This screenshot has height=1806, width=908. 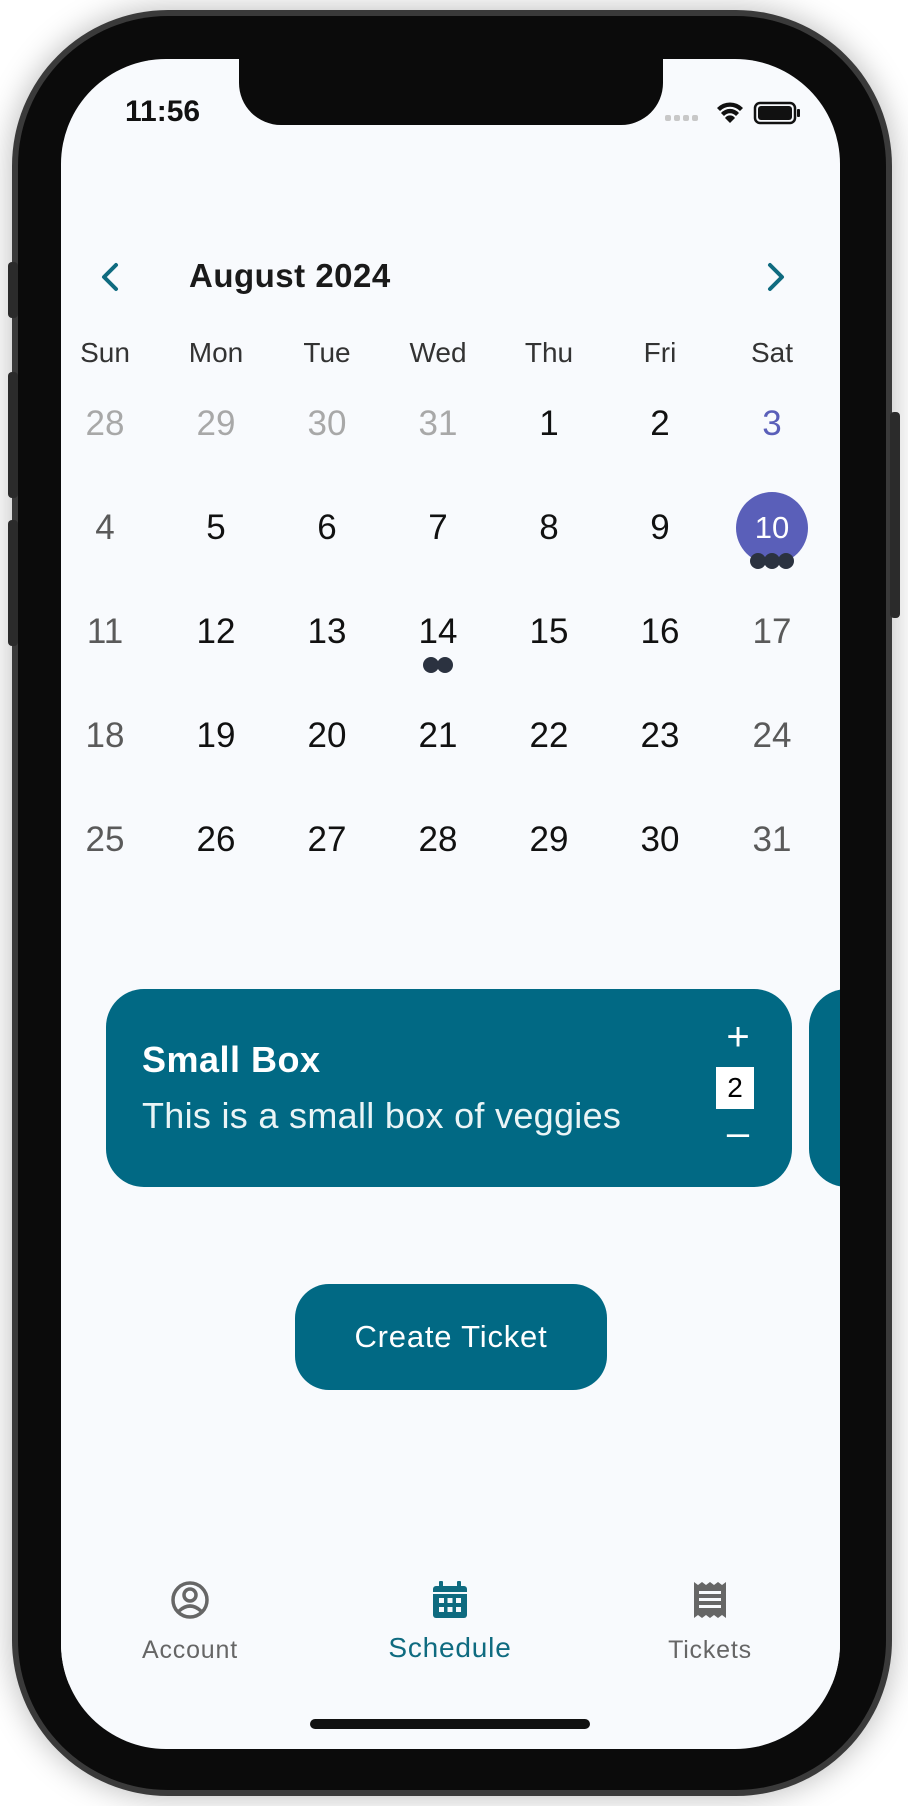 What do you see at coordinates (438, 352) in the screenshot?
I see `weekday-label: Wed` at bounding box center [438, 352].